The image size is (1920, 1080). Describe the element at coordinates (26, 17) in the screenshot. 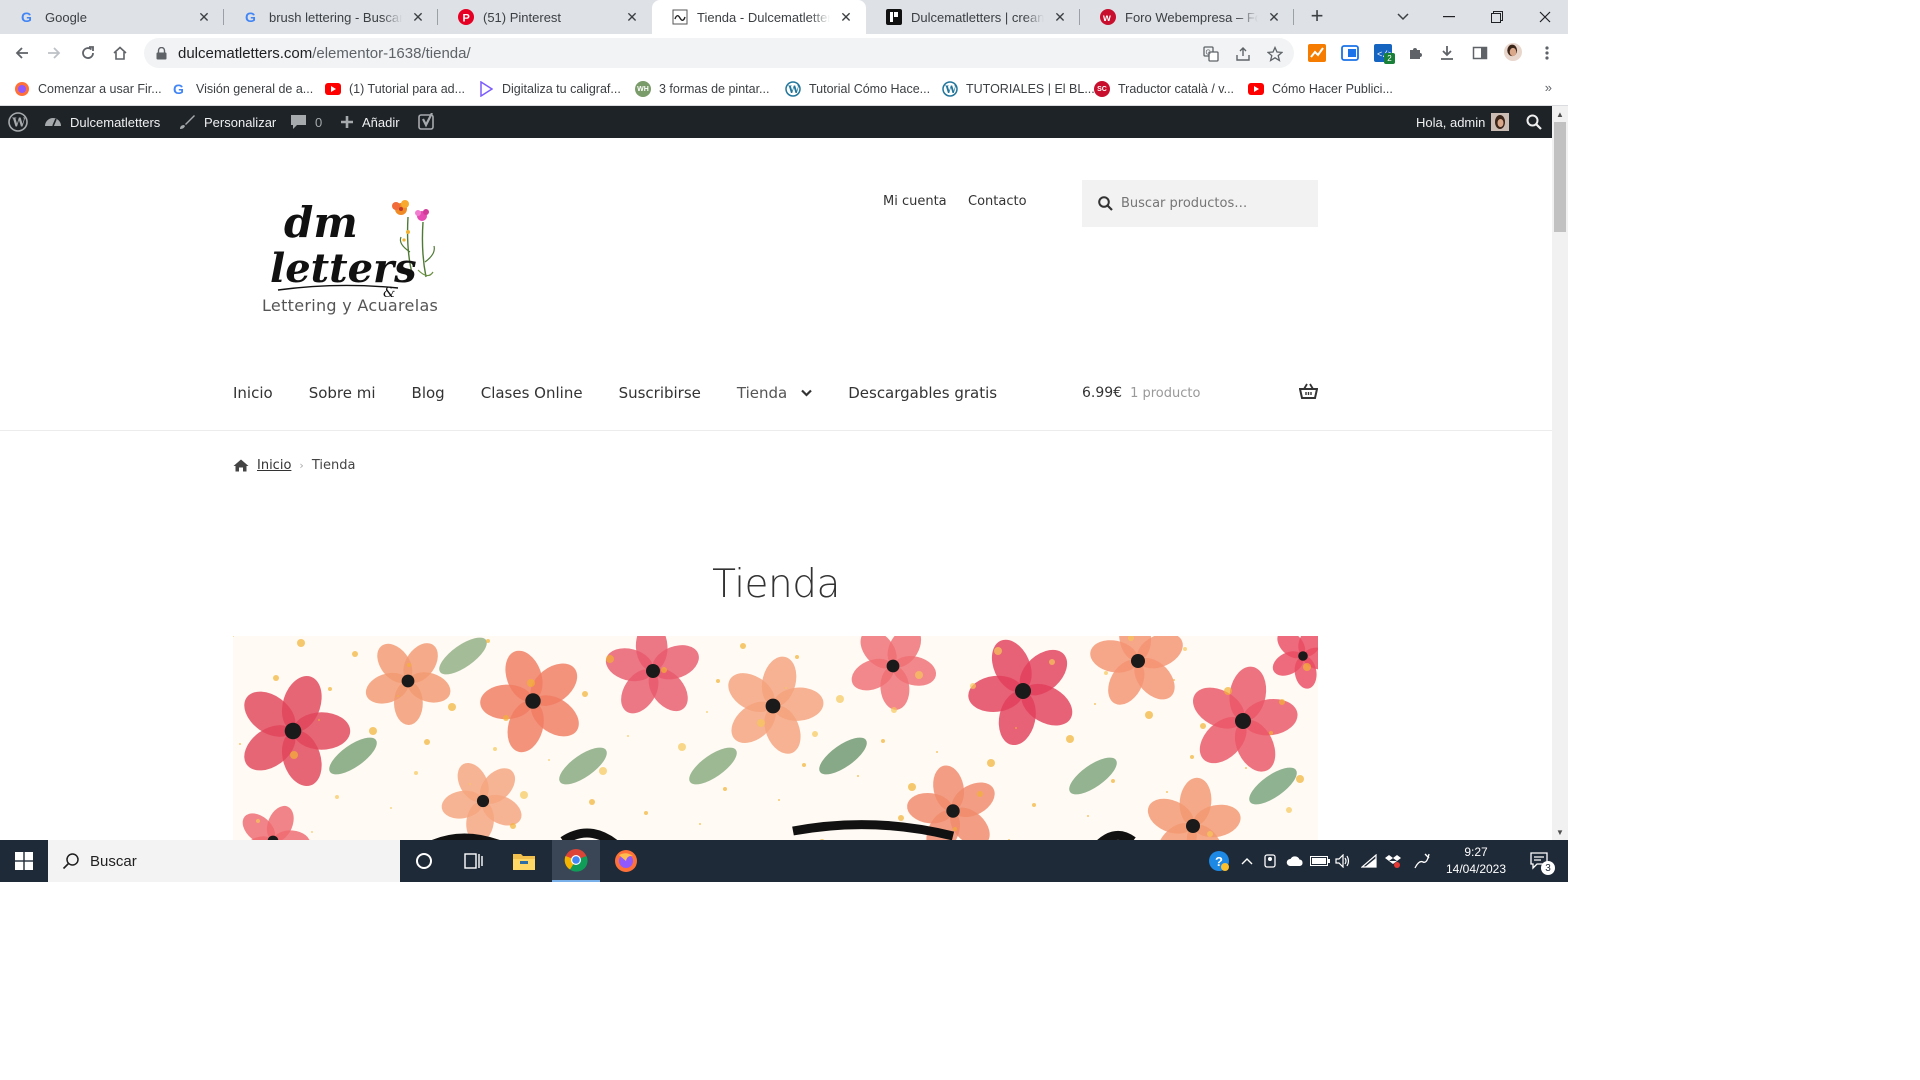

I see `svg-text: G` at that location.